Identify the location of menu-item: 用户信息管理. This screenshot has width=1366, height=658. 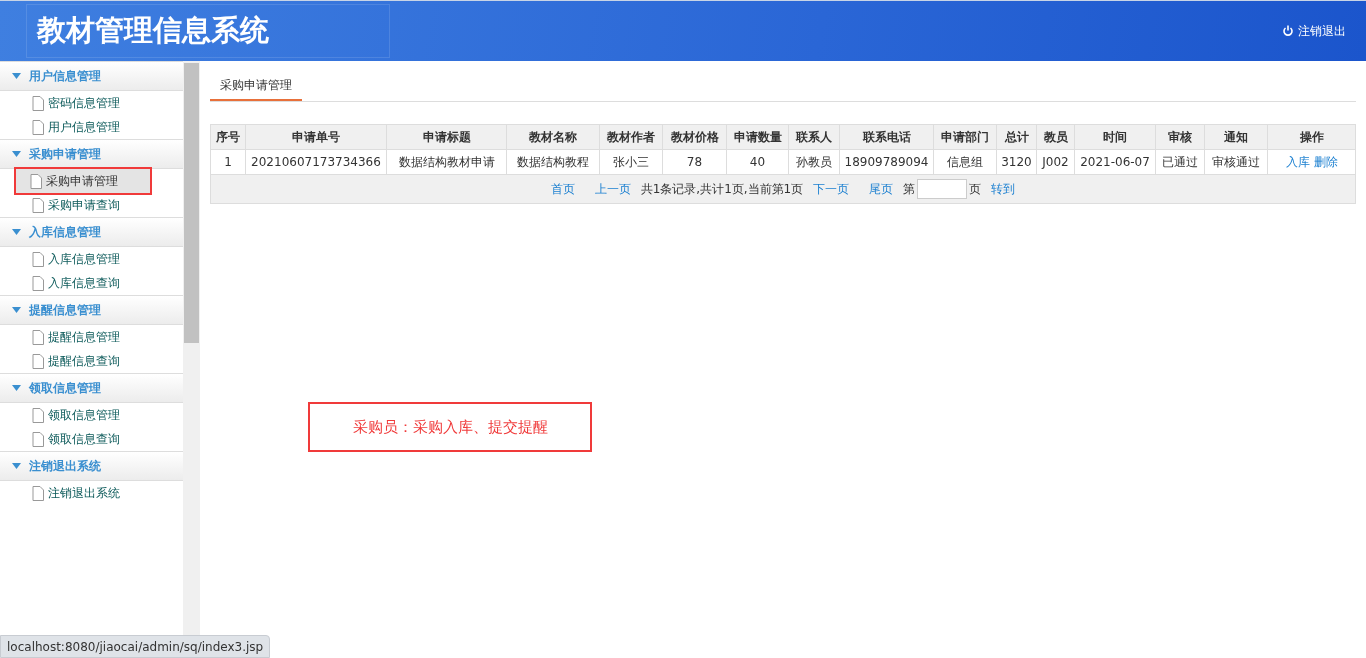
(91, 127).